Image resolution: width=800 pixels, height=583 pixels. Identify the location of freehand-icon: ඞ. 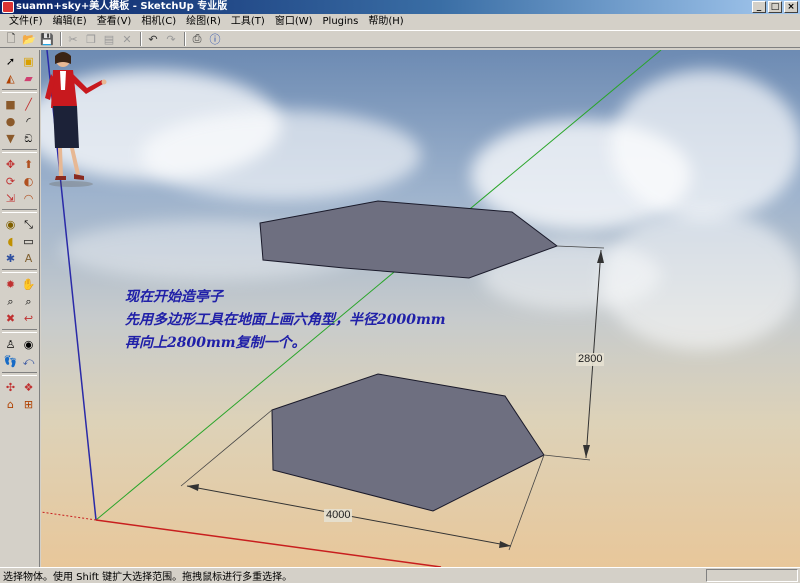
(28, 138).